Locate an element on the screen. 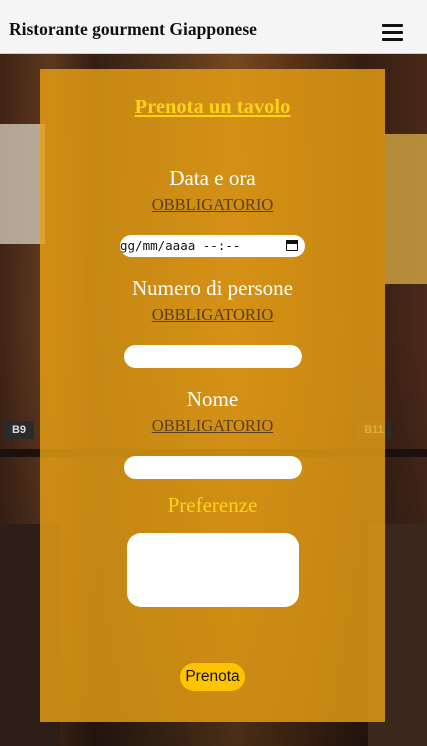  people-count-required: OBBLIGATORIO is located at coordinates (212, 314).